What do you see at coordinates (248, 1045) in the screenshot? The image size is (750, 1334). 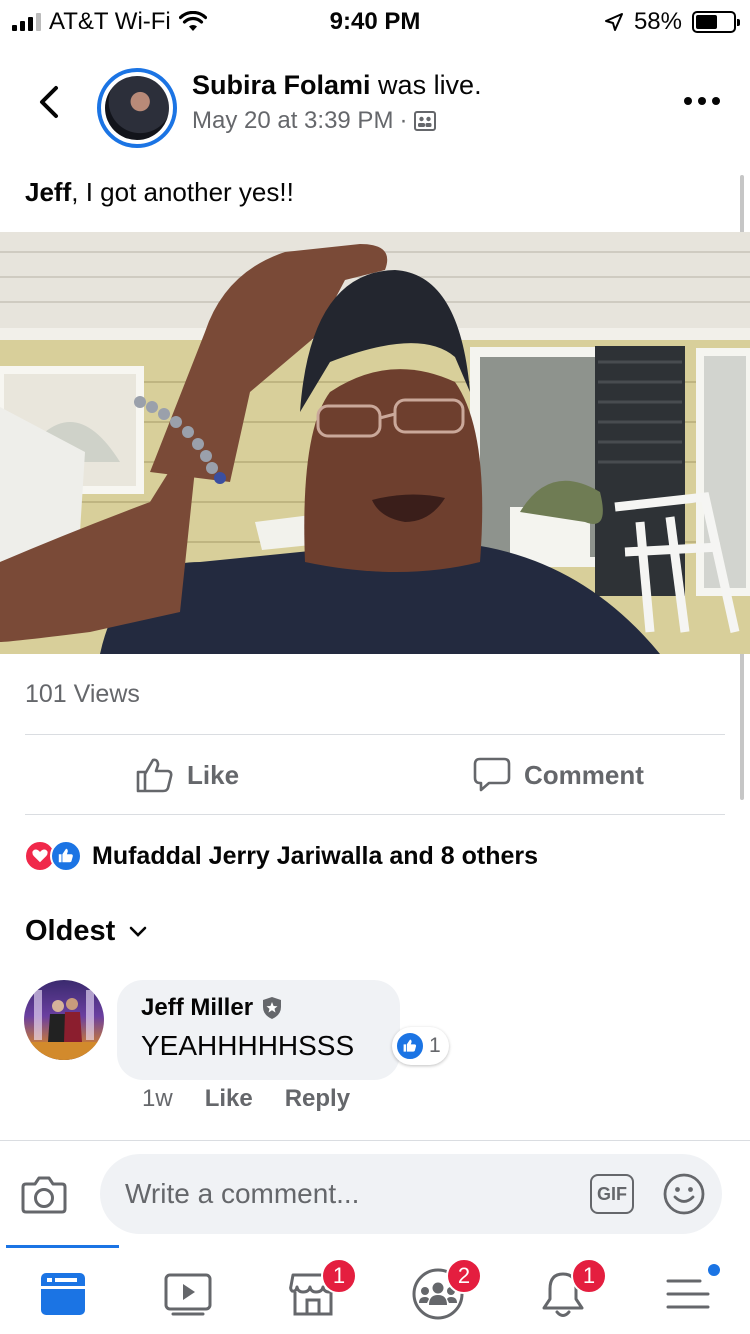 I see `comment-text: YEAHHHHHSSS` at bounding box center [248, 1045].